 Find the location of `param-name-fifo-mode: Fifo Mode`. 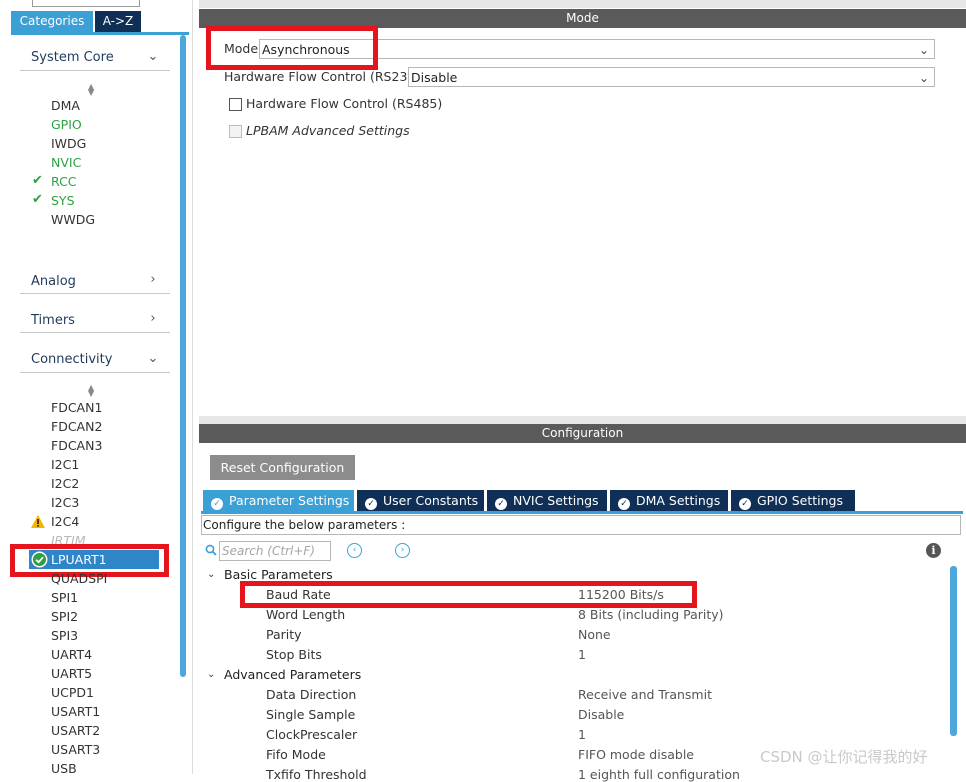

param-name-fifo-mode: Fifo Mode is located at coordinates (296, 754).